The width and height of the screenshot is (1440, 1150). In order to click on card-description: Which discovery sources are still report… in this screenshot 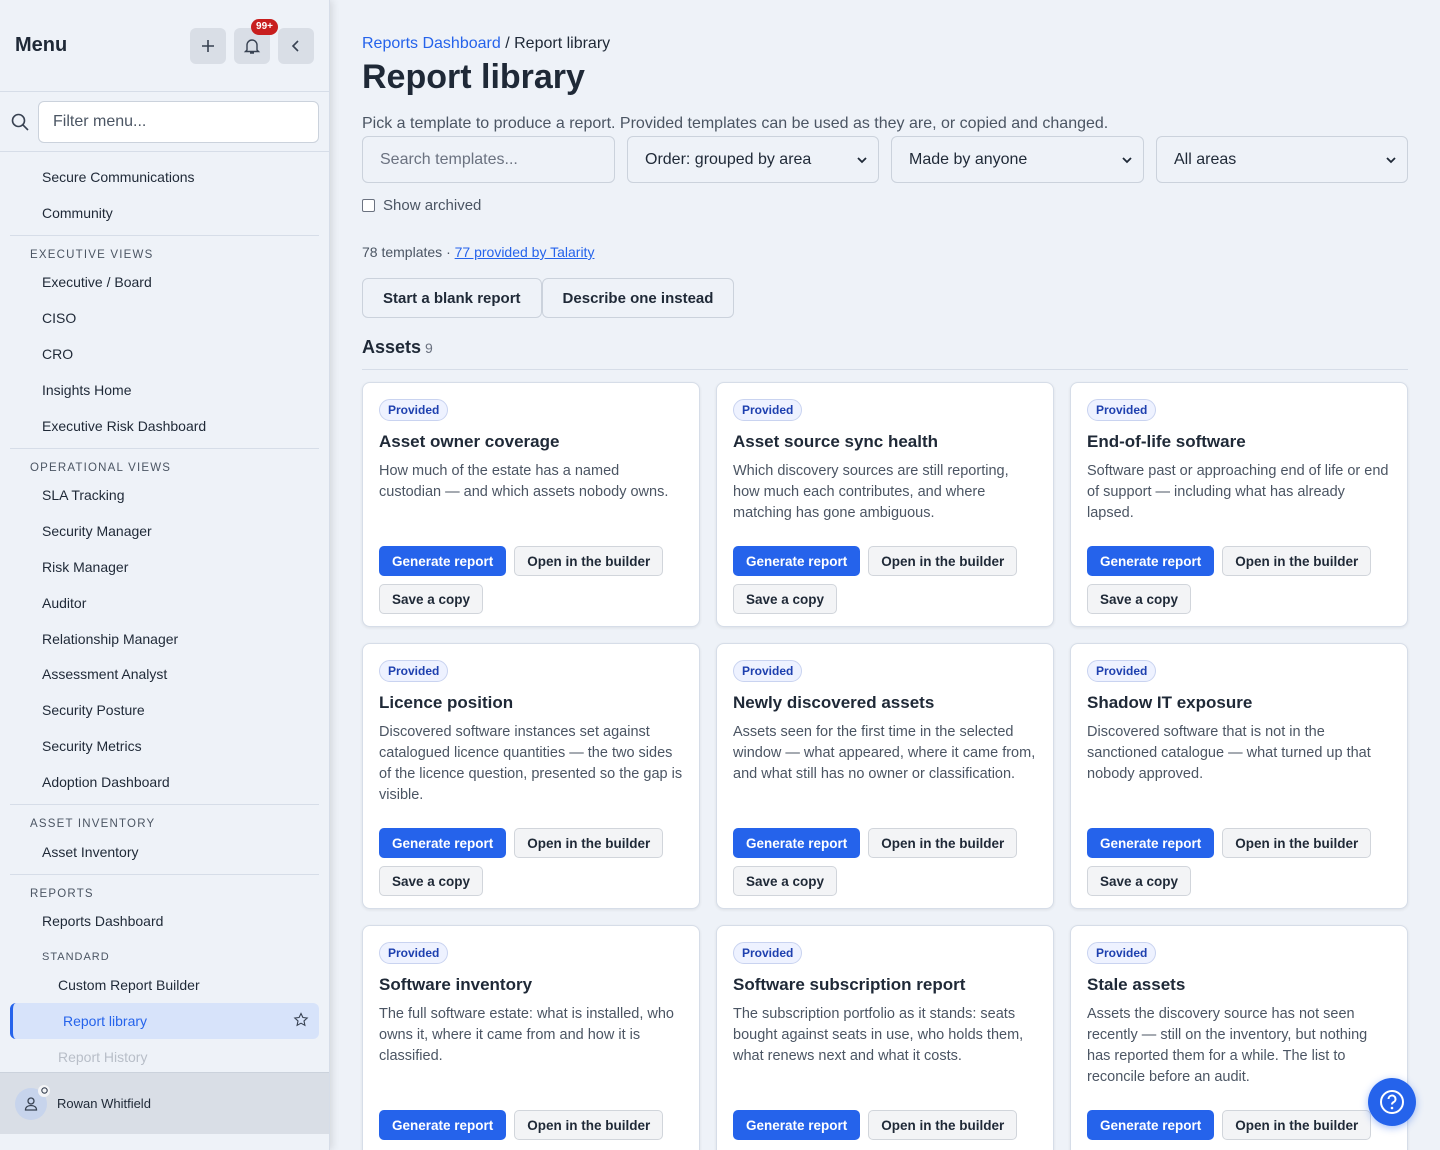, I will do `click(871, 492)`.